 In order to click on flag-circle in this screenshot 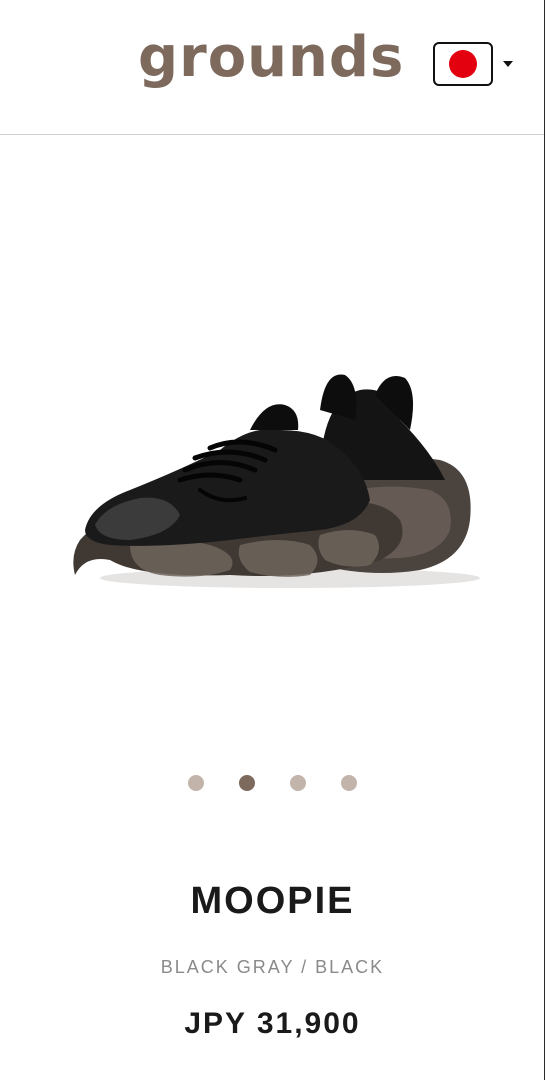, I will do `click(463, 64)`.